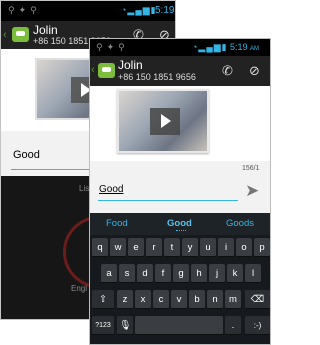 This screenshot has height=345, width=320. What do you see at coordinates (240, 223) in the screenshot?
I see `suggestion-item: Goods` at bounding box center [240, 223].